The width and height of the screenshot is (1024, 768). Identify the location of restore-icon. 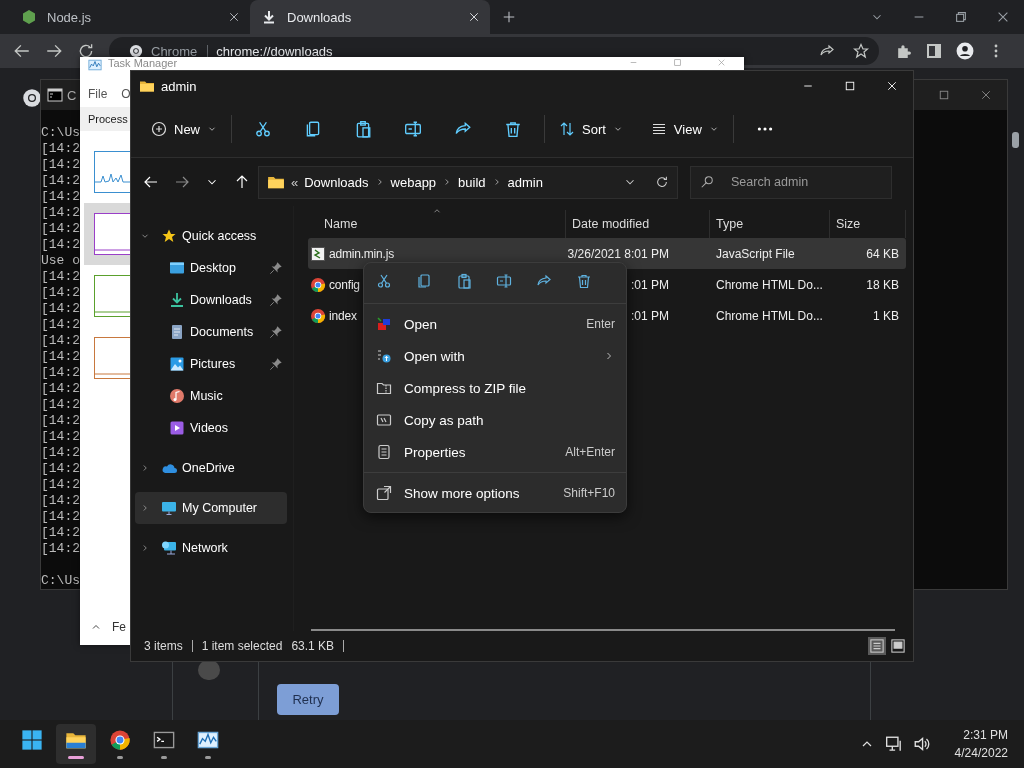
(961, 17).